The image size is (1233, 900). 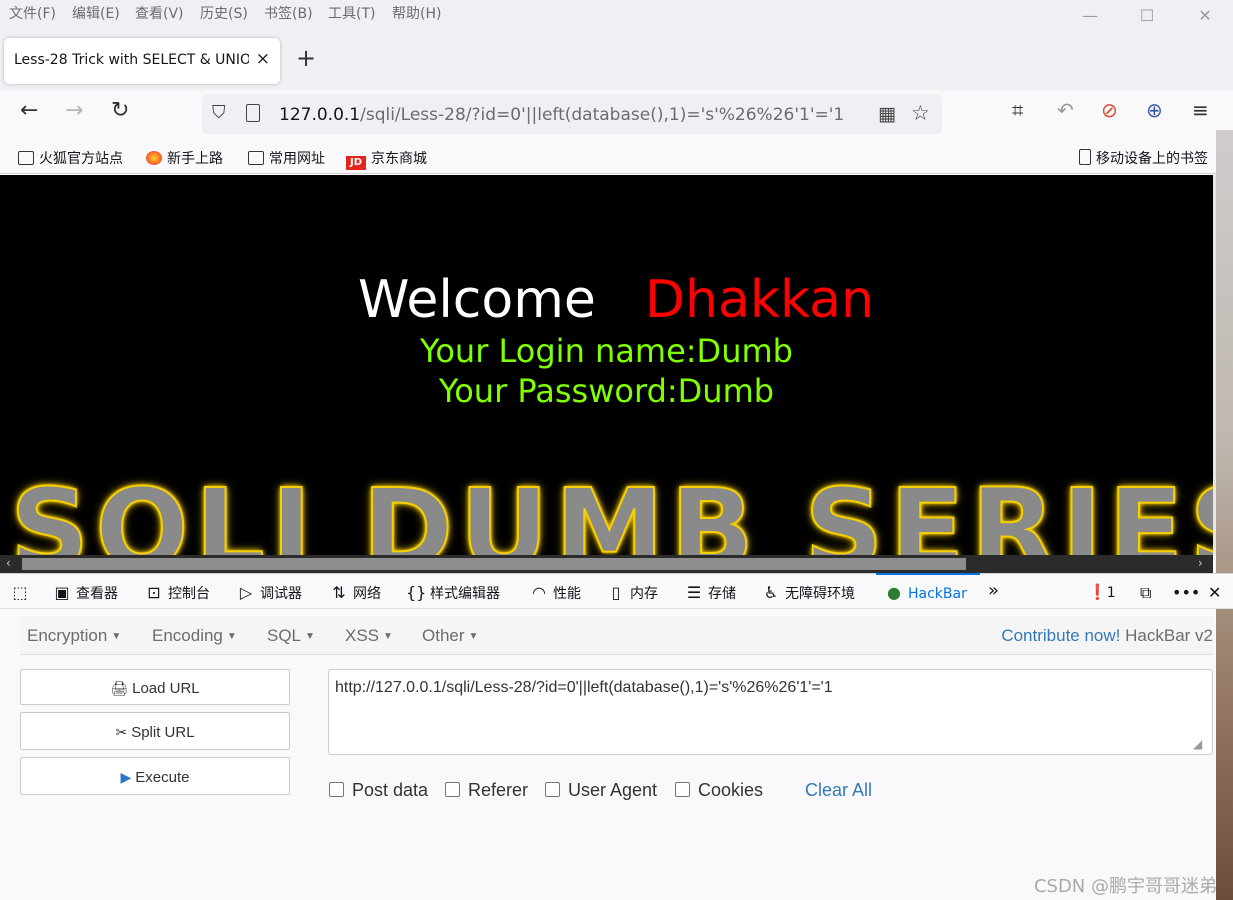 I want to click on error-indicator: ❗1, so click(x=1102, y=592).